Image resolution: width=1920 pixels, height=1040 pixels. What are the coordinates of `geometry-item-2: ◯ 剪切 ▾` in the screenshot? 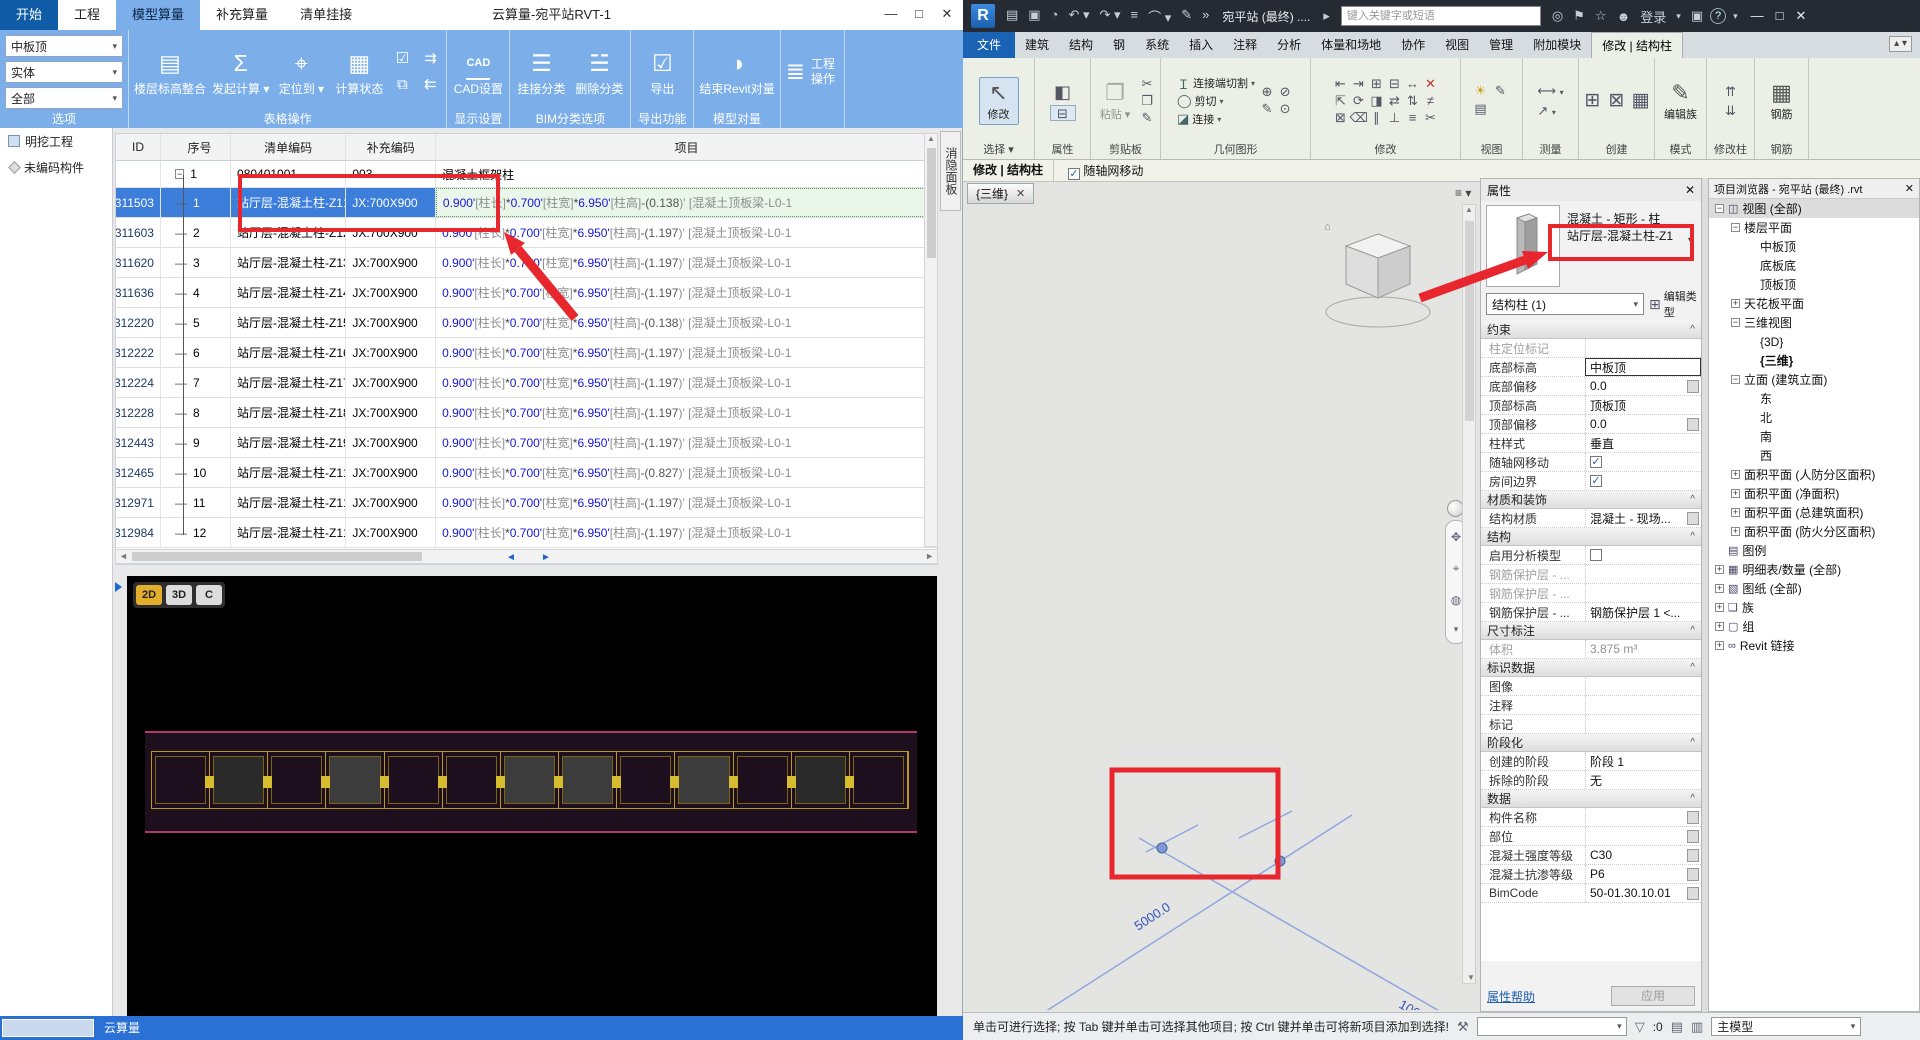 It's located at (1216, 101).